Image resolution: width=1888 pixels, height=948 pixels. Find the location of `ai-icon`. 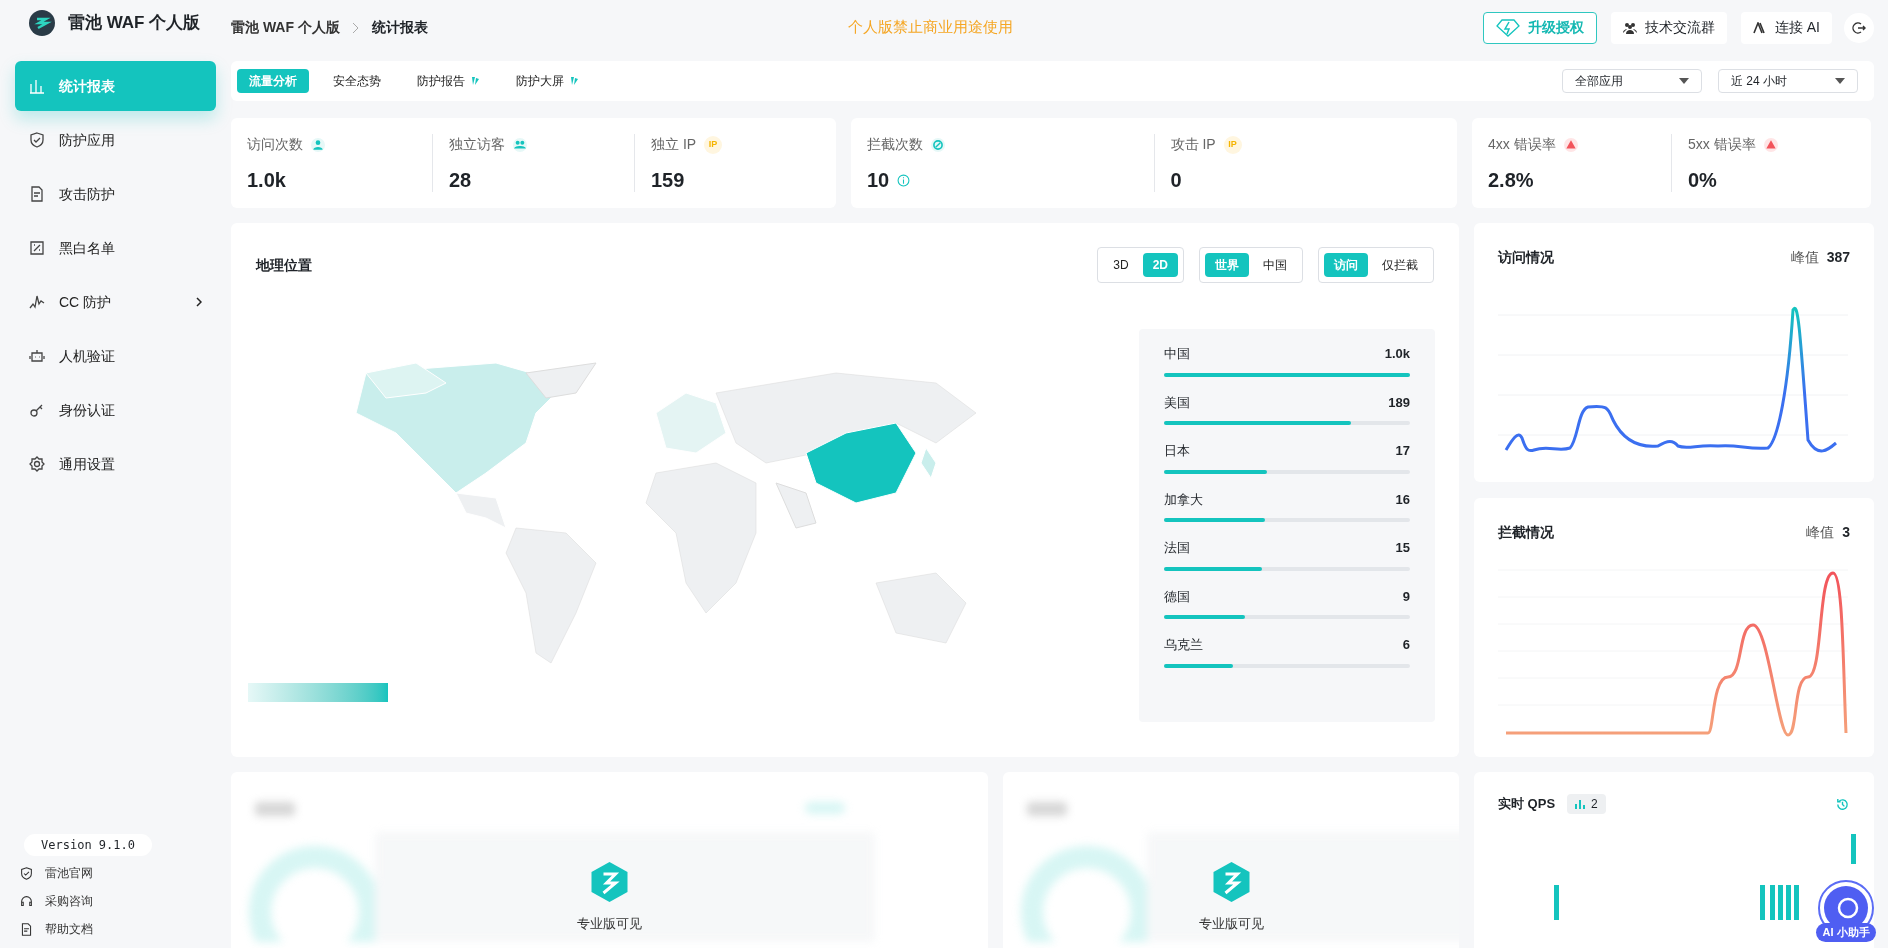

ai-icon is located at coordinates (1759, 27).